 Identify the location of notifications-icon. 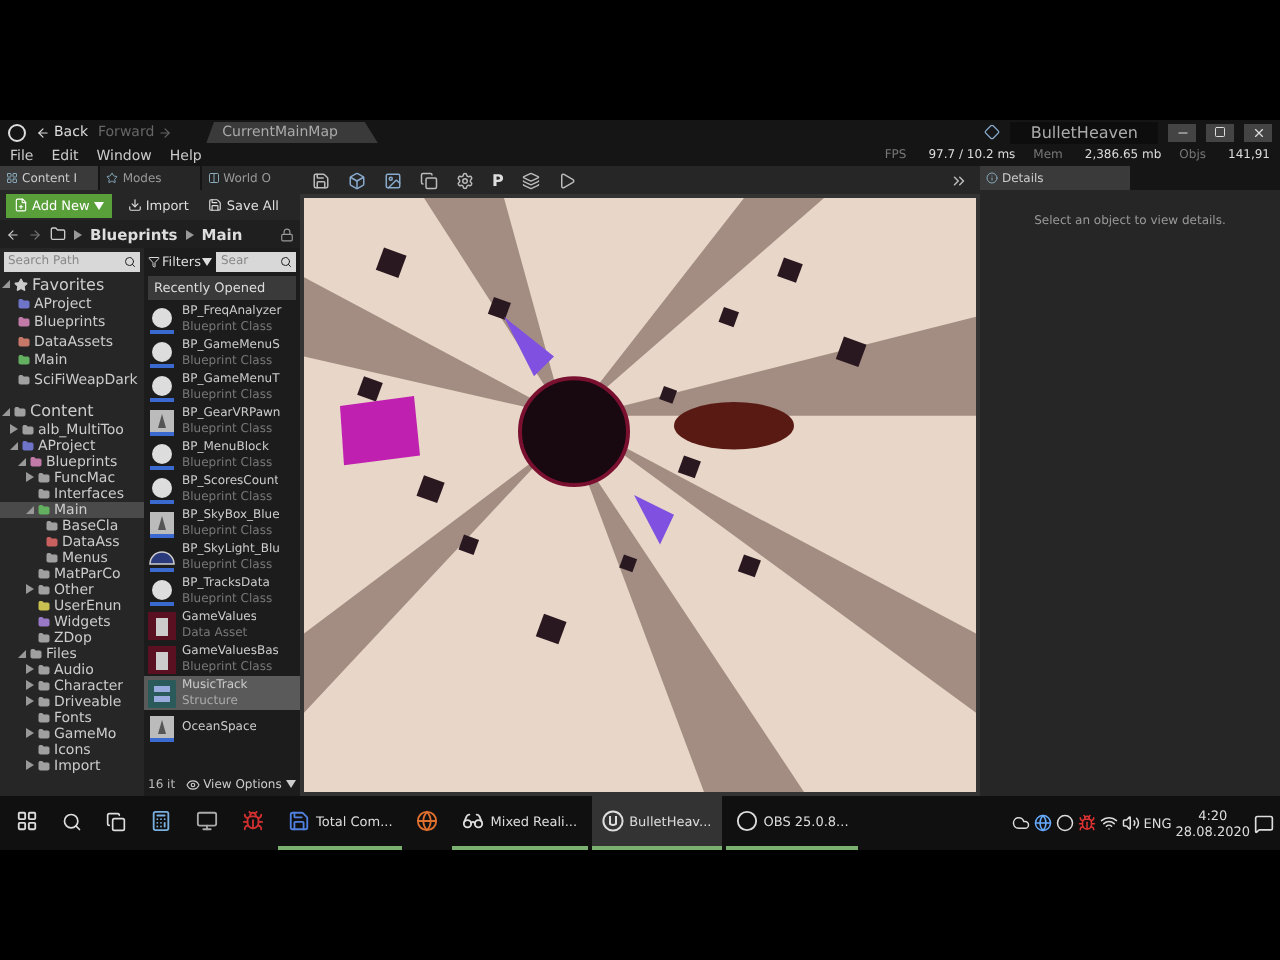
(1264, 823).